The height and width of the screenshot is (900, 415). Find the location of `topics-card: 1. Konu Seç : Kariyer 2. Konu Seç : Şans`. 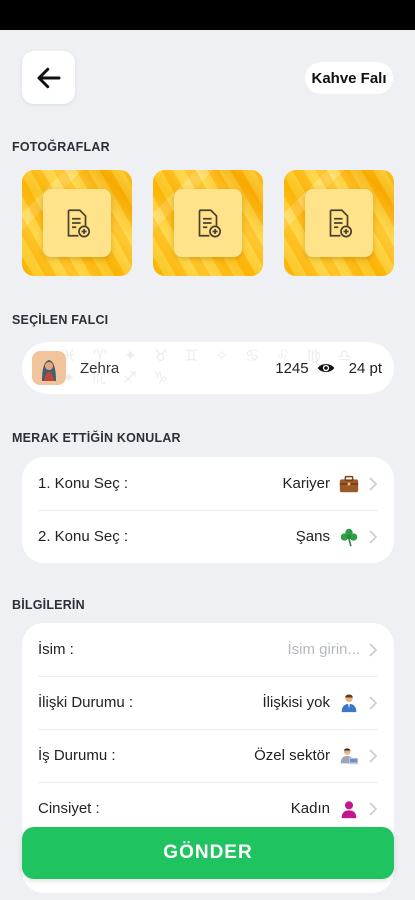

topics-card: 1. Konu Seç : Kariyer 2. Konu Seç : Şans is located at coordinates (208, 510).